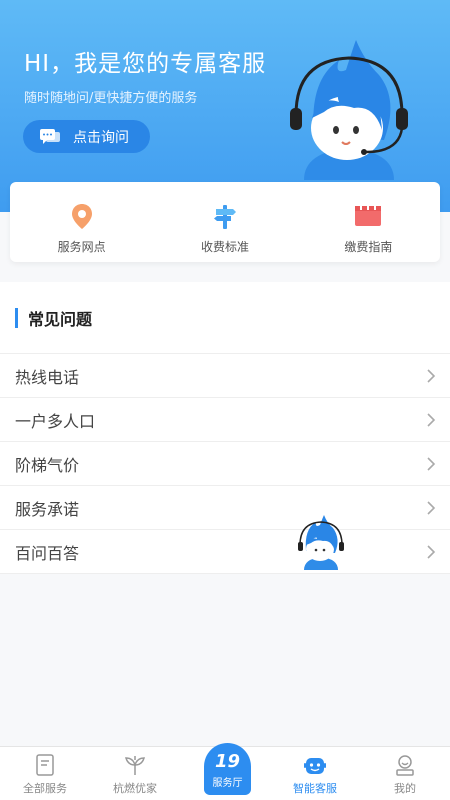 This screenshot has width=450, height=800. Describe the element at coordinates (227, 783) in the screenshot. I see `tab-label: 服务厅` at that location.